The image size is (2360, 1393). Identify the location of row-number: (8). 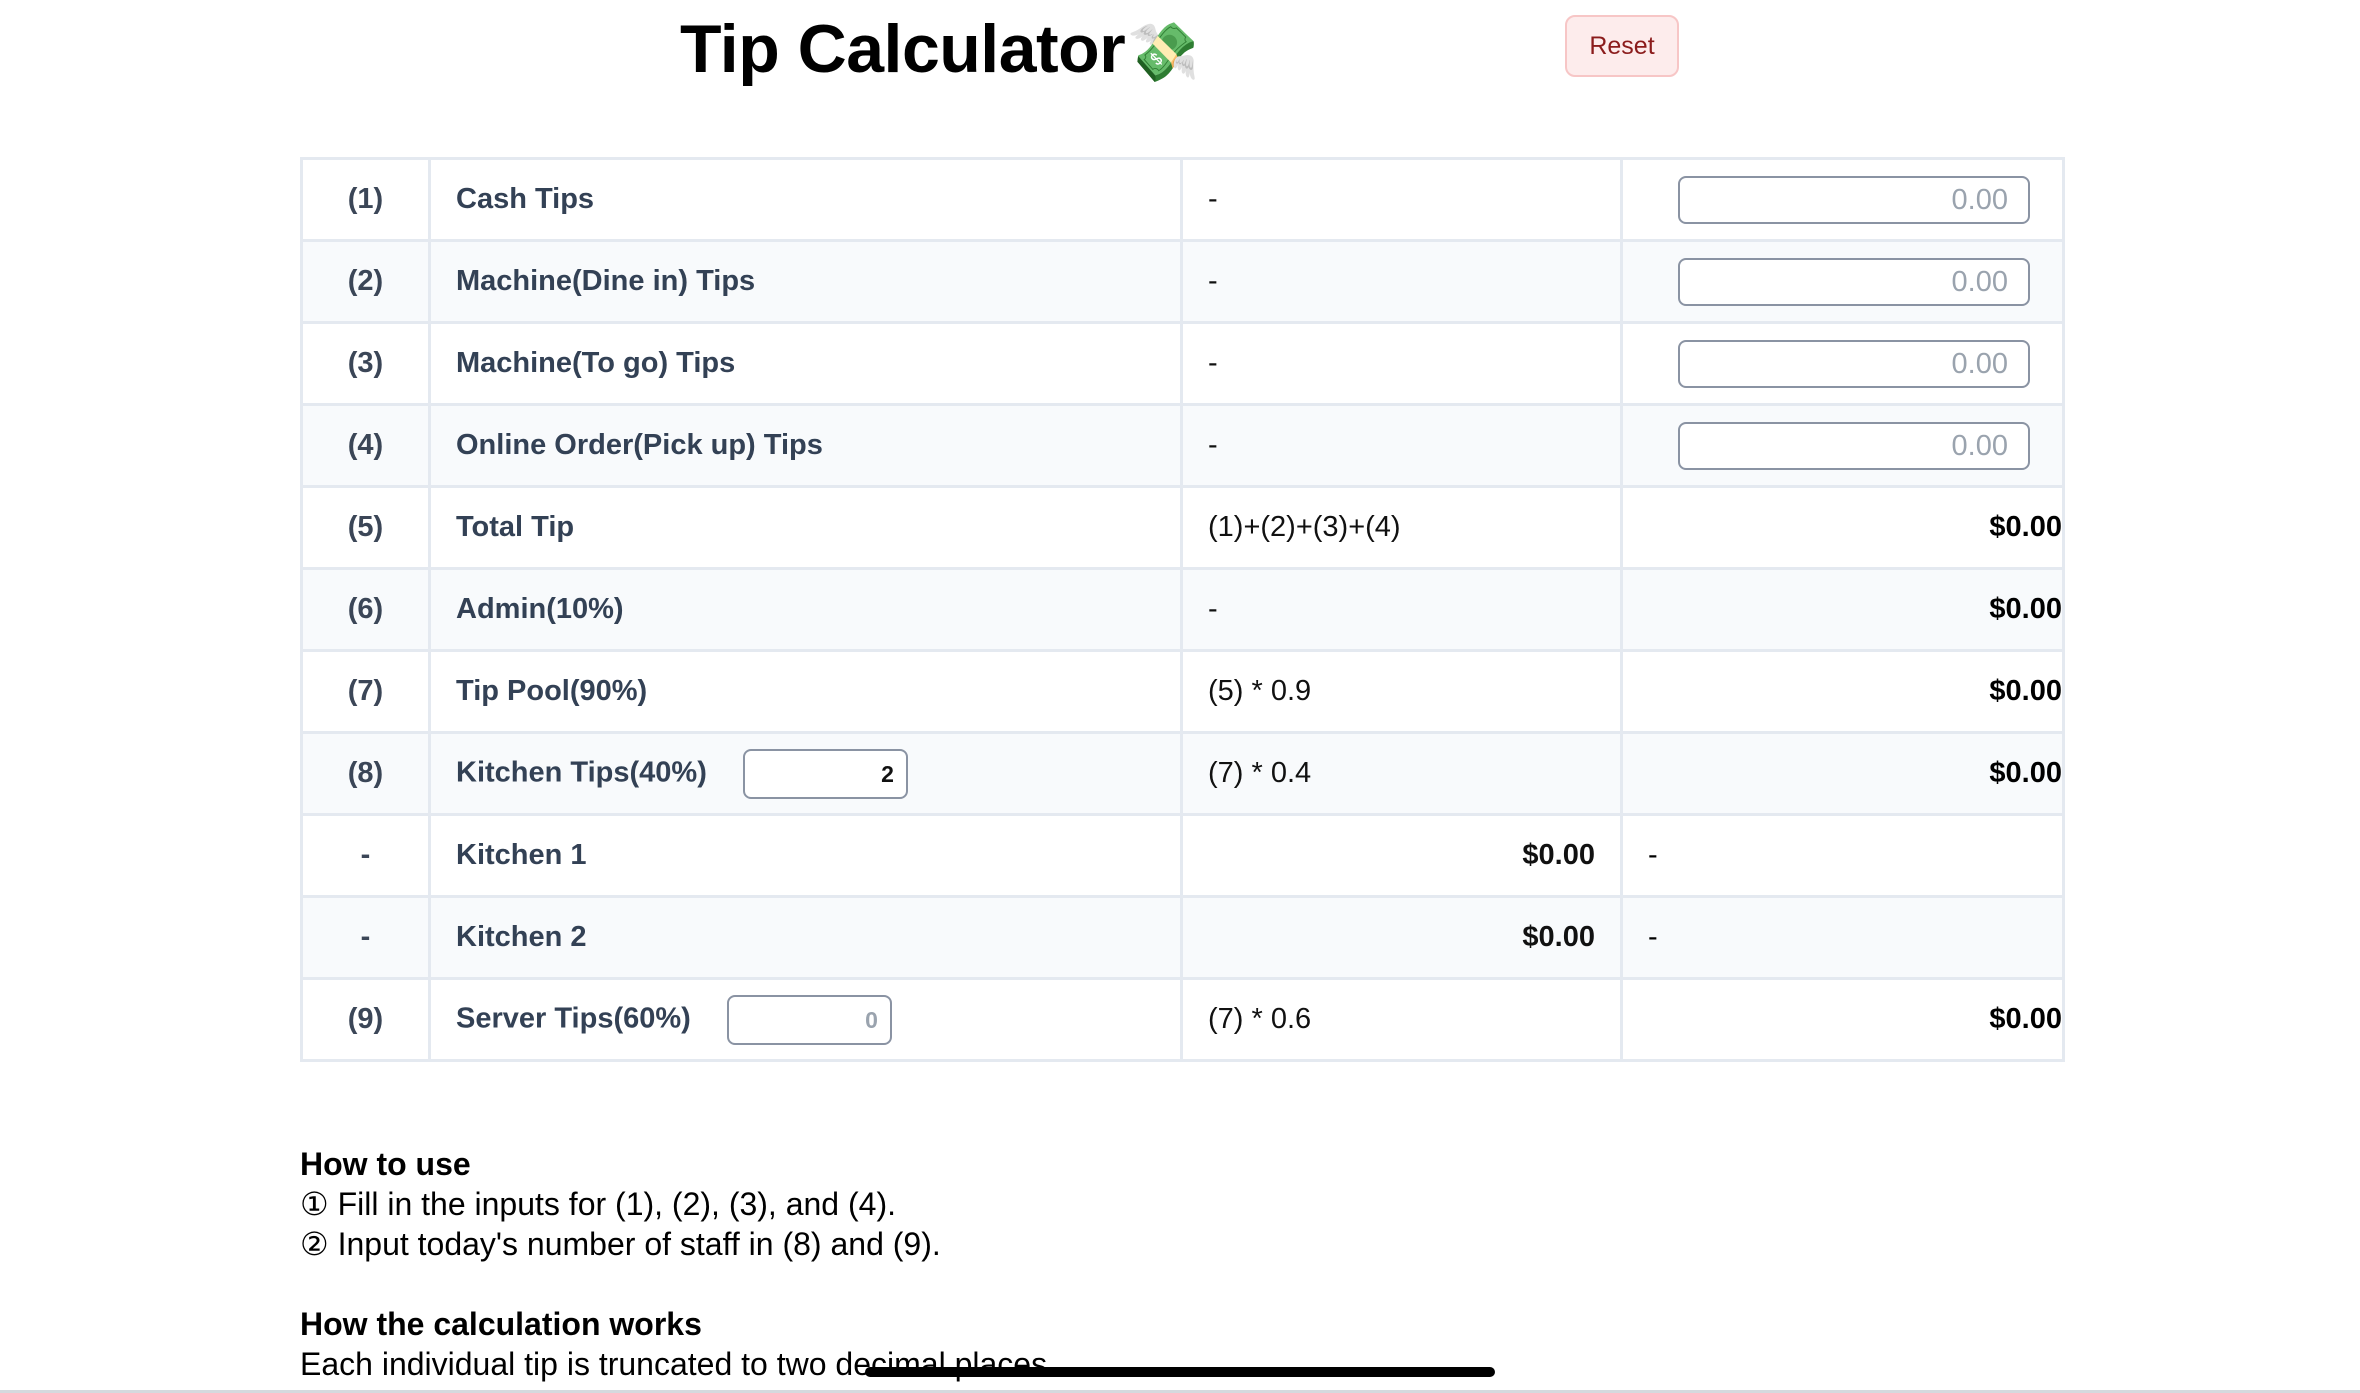
(365, 773).